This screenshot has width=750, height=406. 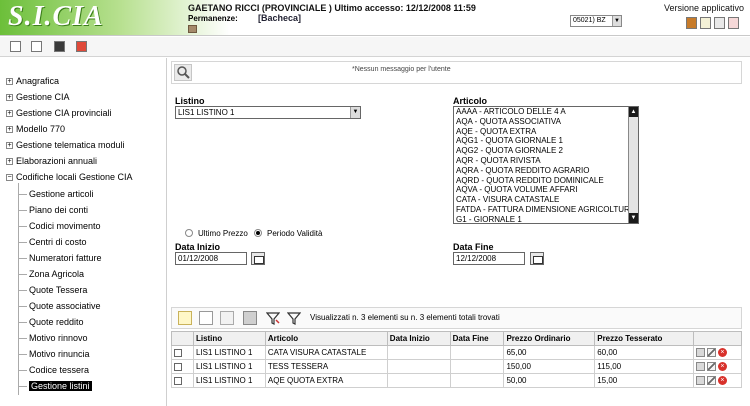 What do you see at coordinates (81, 46) in the screenshot?
I see `close-menu-icon` at bounding box center [81, 46].